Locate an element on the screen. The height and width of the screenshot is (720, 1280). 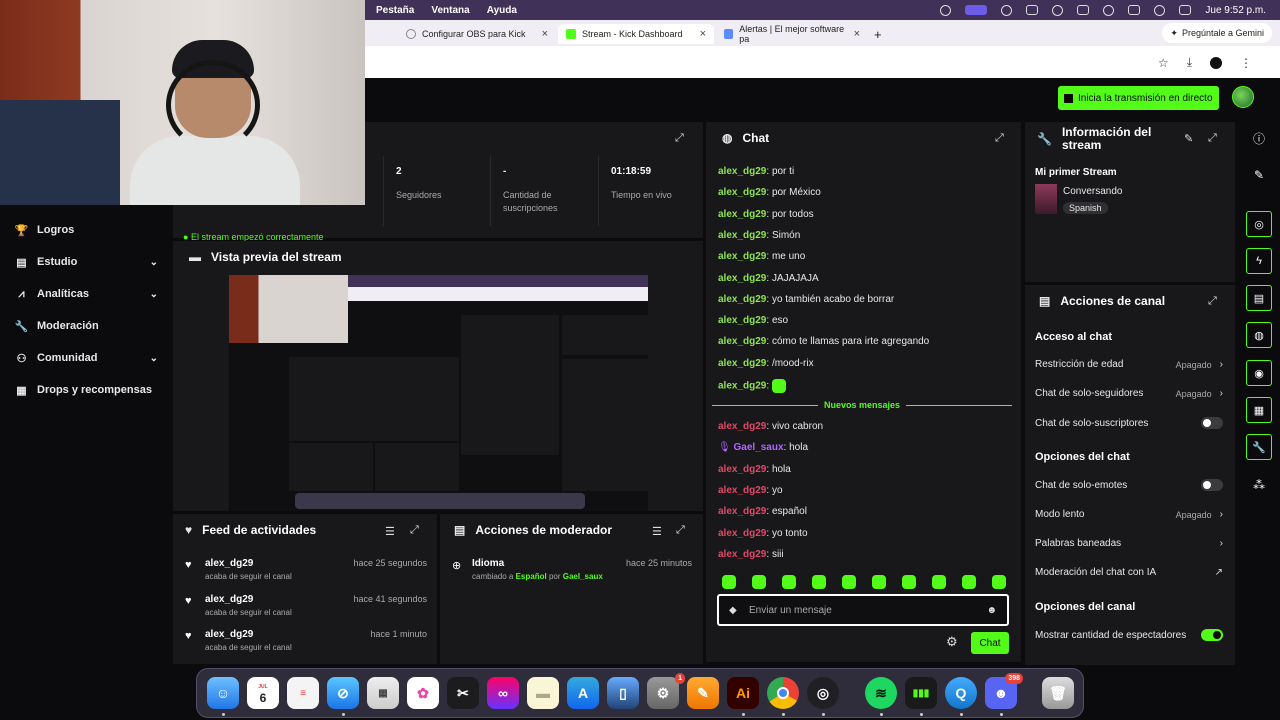
illustrator-icon: Ai is located at coordinates (743, 693).